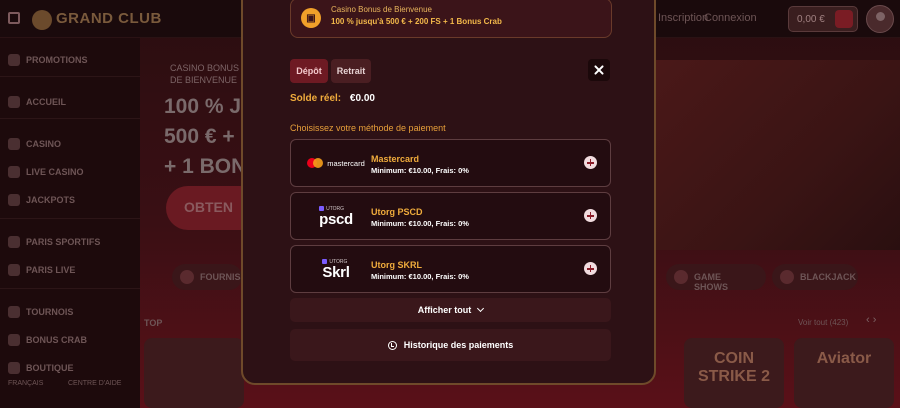 Image resolution: width=900 pixels, height=408 pixels. I want to click on ball-icon, so click(14, 242).